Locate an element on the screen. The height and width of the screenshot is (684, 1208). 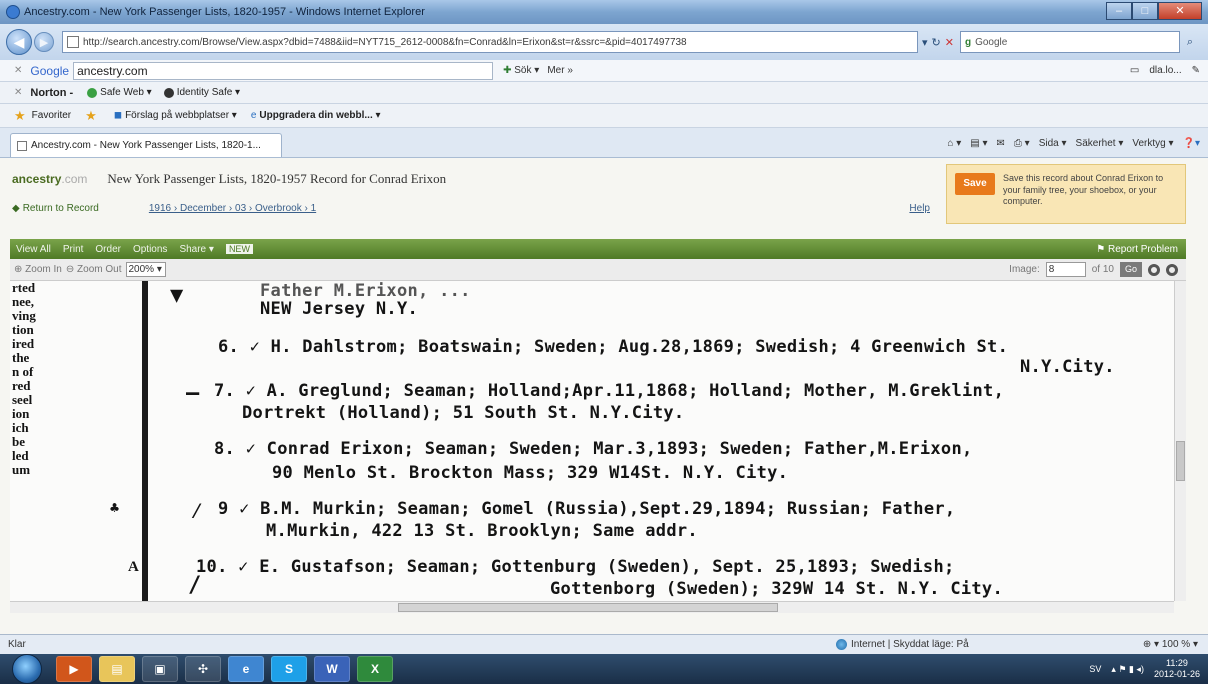
language-indicator: SV is located at coordinates (1095, 669).